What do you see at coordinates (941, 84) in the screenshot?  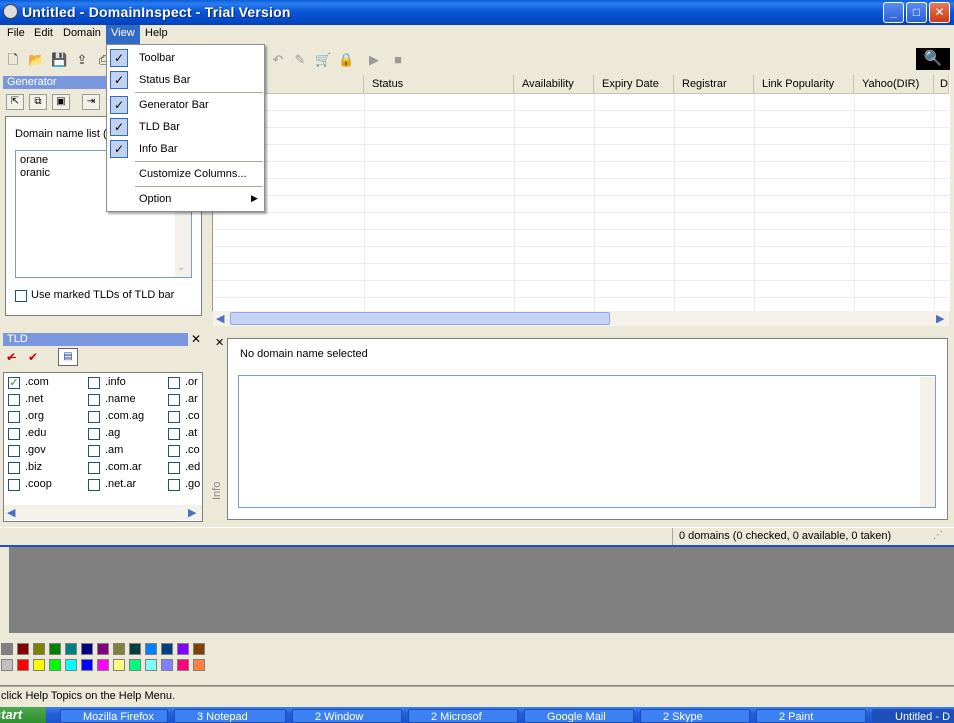 I see `column-header: DI` at bounding box center [941, 84].